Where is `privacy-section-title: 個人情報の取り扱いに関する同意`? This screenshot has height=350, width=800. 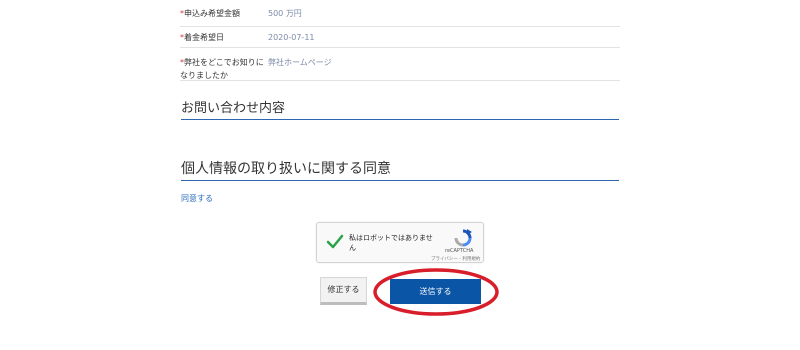
privacy-section-title: 個人情報の取り扱いに関する同意 is located at coordinates (400, 169).